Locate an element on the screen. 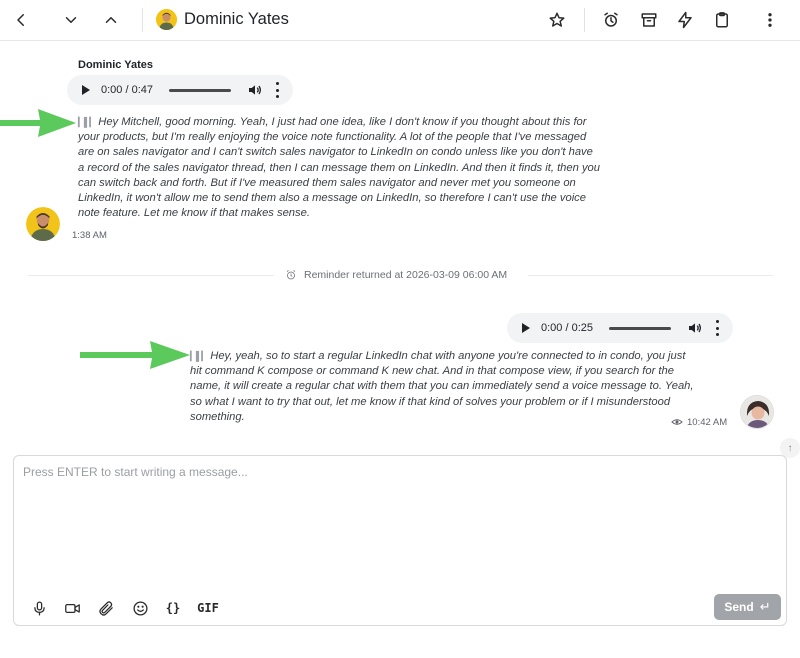 Image resolution: width=800 pixels, height=658 pixels. reminder-notice: Reminder returned at 2026-03-09 06:00 AM is located at coordinates (396, 275).